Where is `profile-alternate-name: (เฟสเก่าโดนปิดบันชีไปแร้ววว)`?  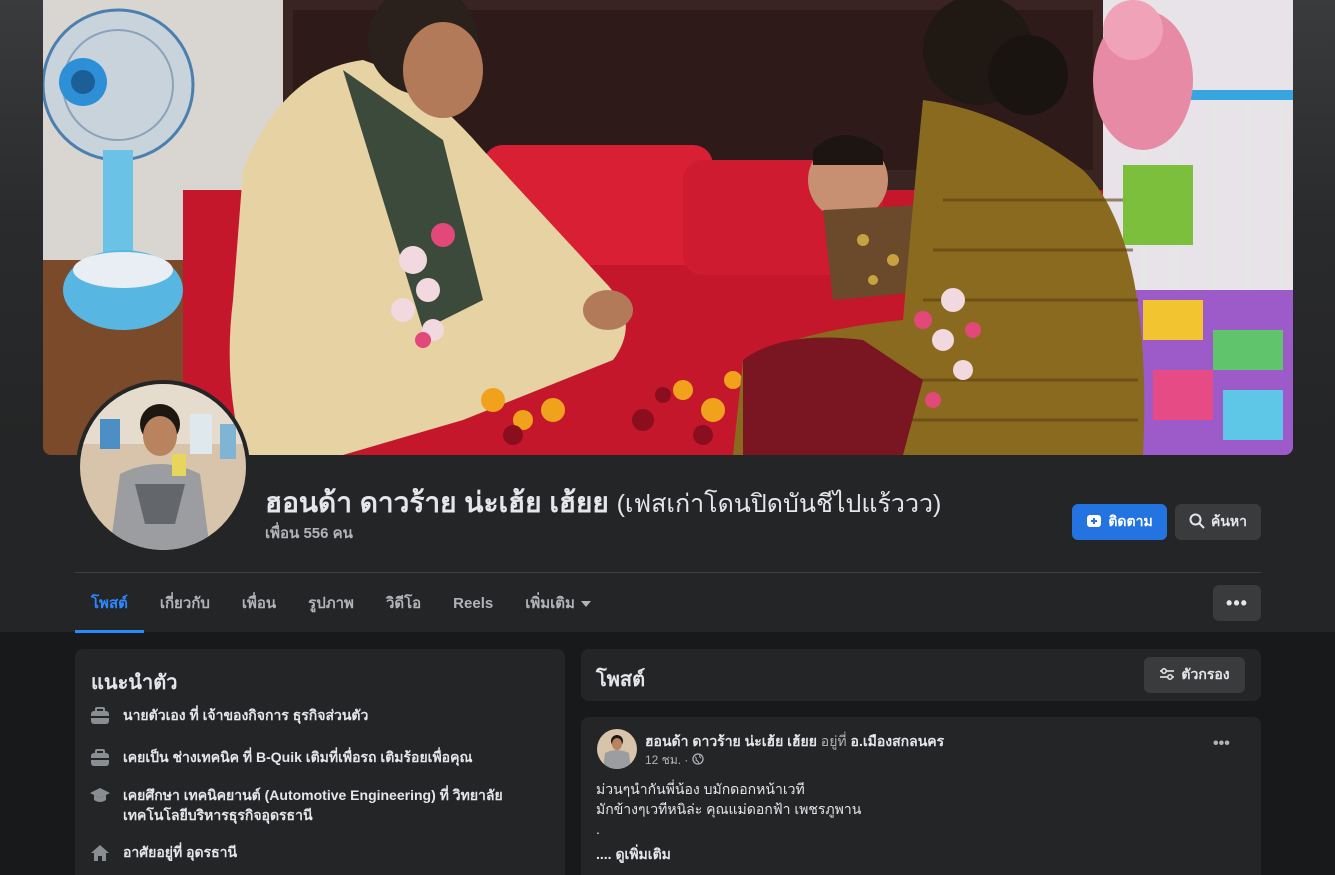
profile-alternate-name: (เฟสเก่าโดนปิดบันชีไปแร้ววว) is located at coordinates (779, 504).